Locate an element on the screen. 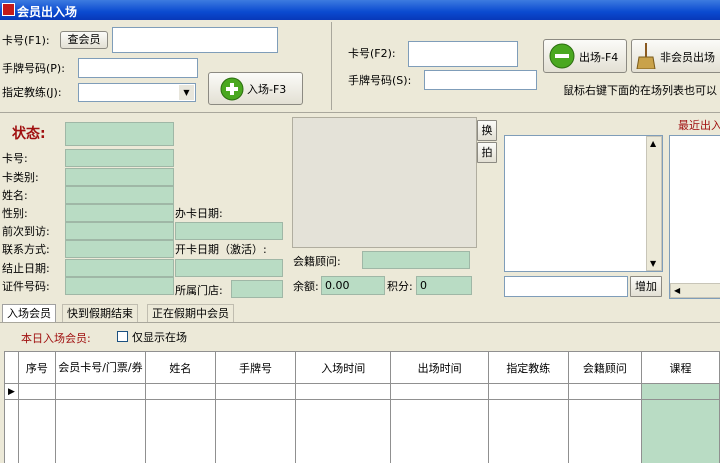 The image size is (720, 463). recent-hscrollbar: ◀ is located at coordinates (695, 290).